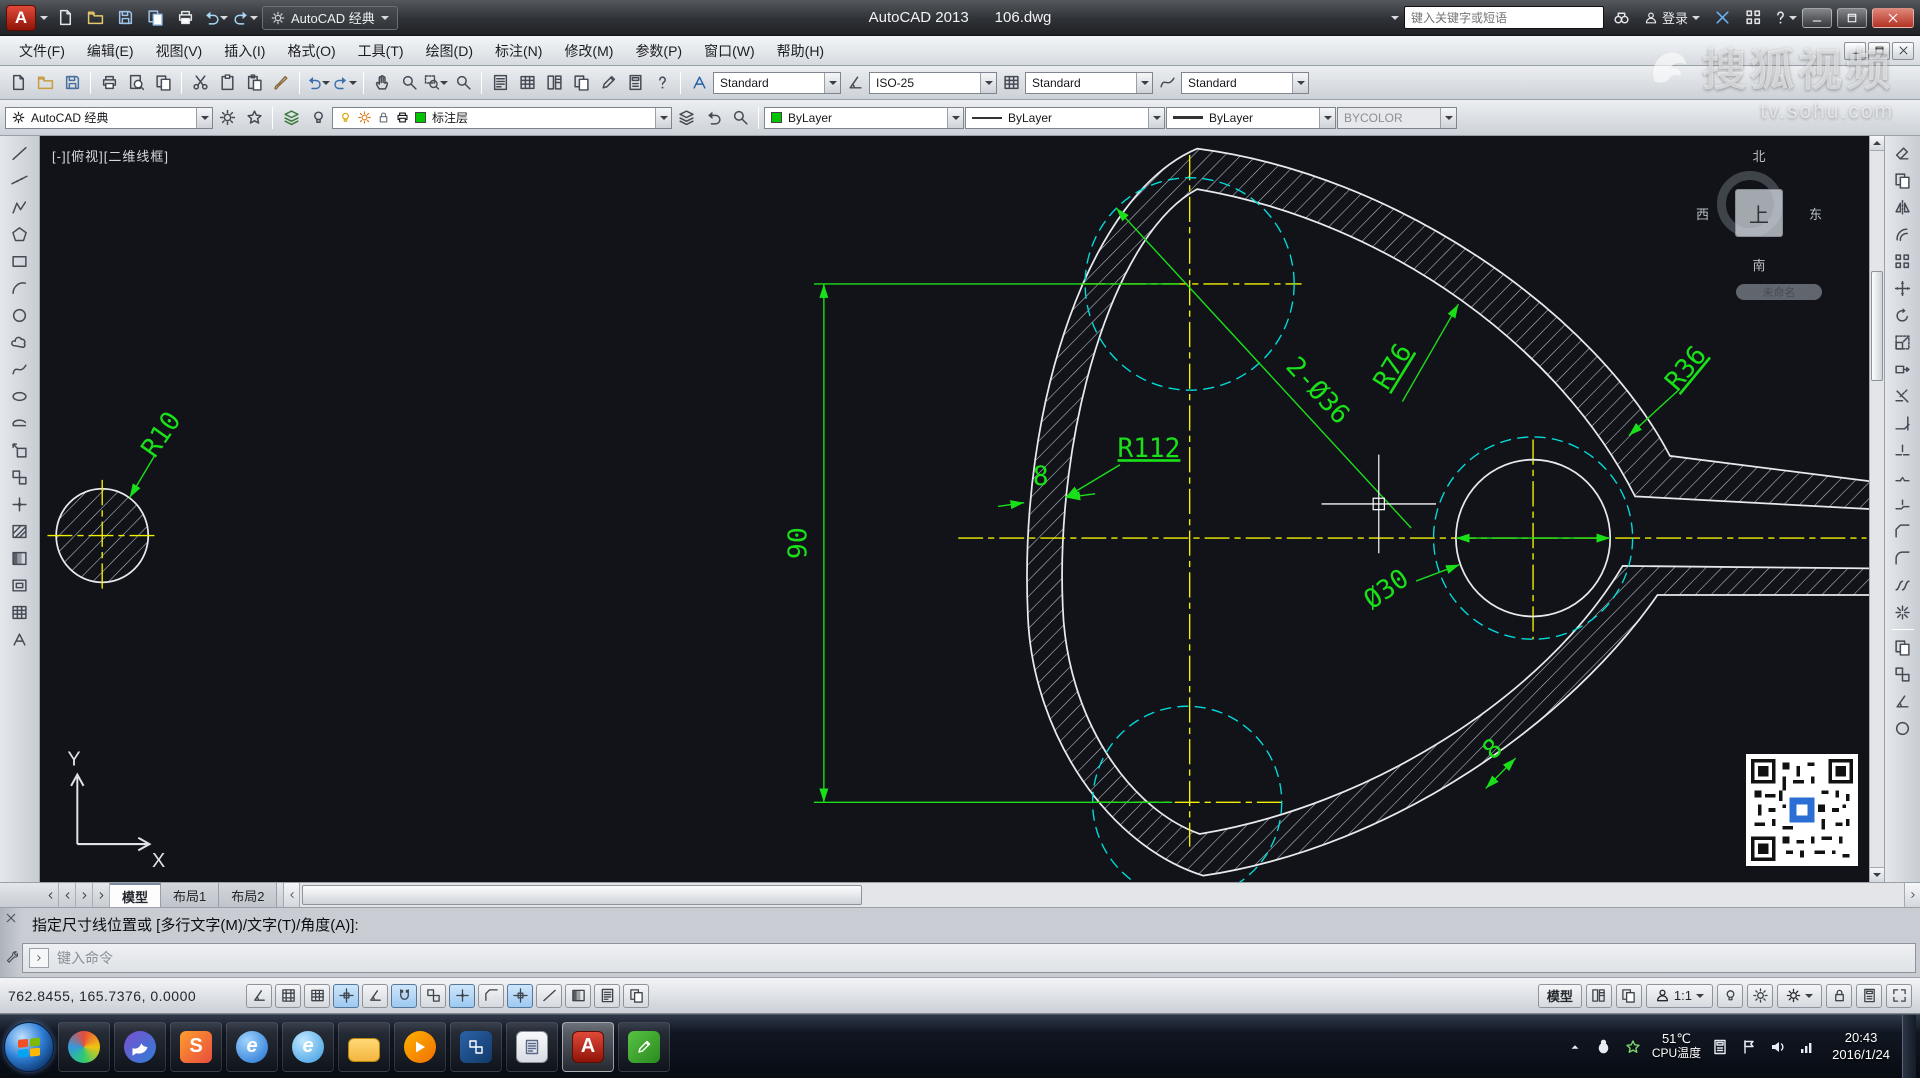 This screenshot has width=1920, height=1078. What do you see at coordinates (200, 83) in the screenshot?
I see `cut-button` at bounding box center [200, 83].